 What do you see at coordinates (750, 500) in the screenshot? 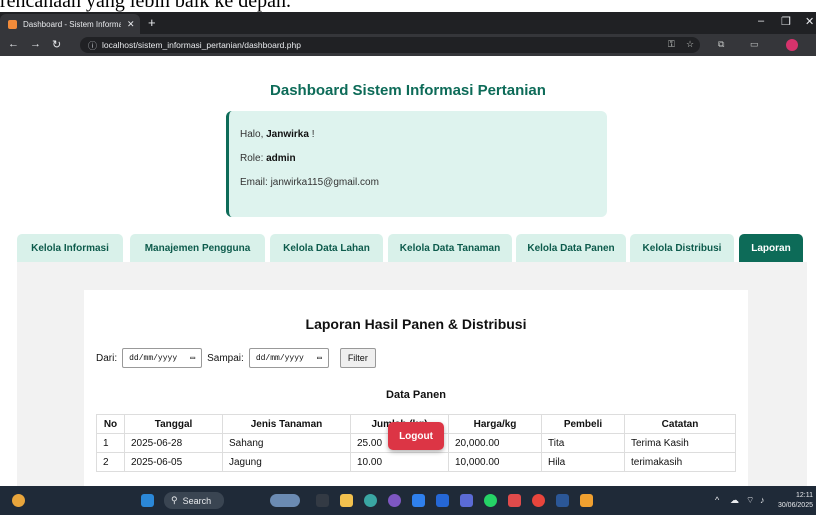
I see `wifi-icon: ⌔` at bounding box center [750, 500].